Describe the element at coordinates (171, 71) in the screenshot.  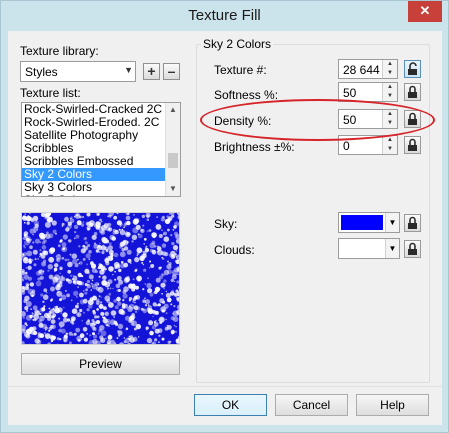
I see `remove-library-button: –` at that location.